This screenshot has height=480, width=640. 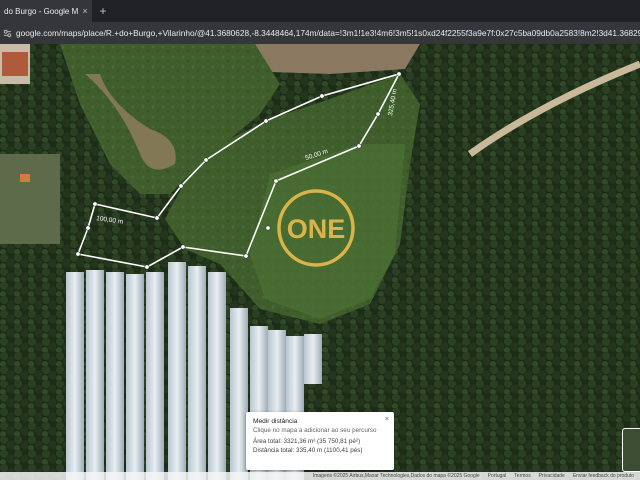 What do you see at coordinates (387, 419) in the screenshot?
I see `close-icon: ×` at bounding box center [387, 419].